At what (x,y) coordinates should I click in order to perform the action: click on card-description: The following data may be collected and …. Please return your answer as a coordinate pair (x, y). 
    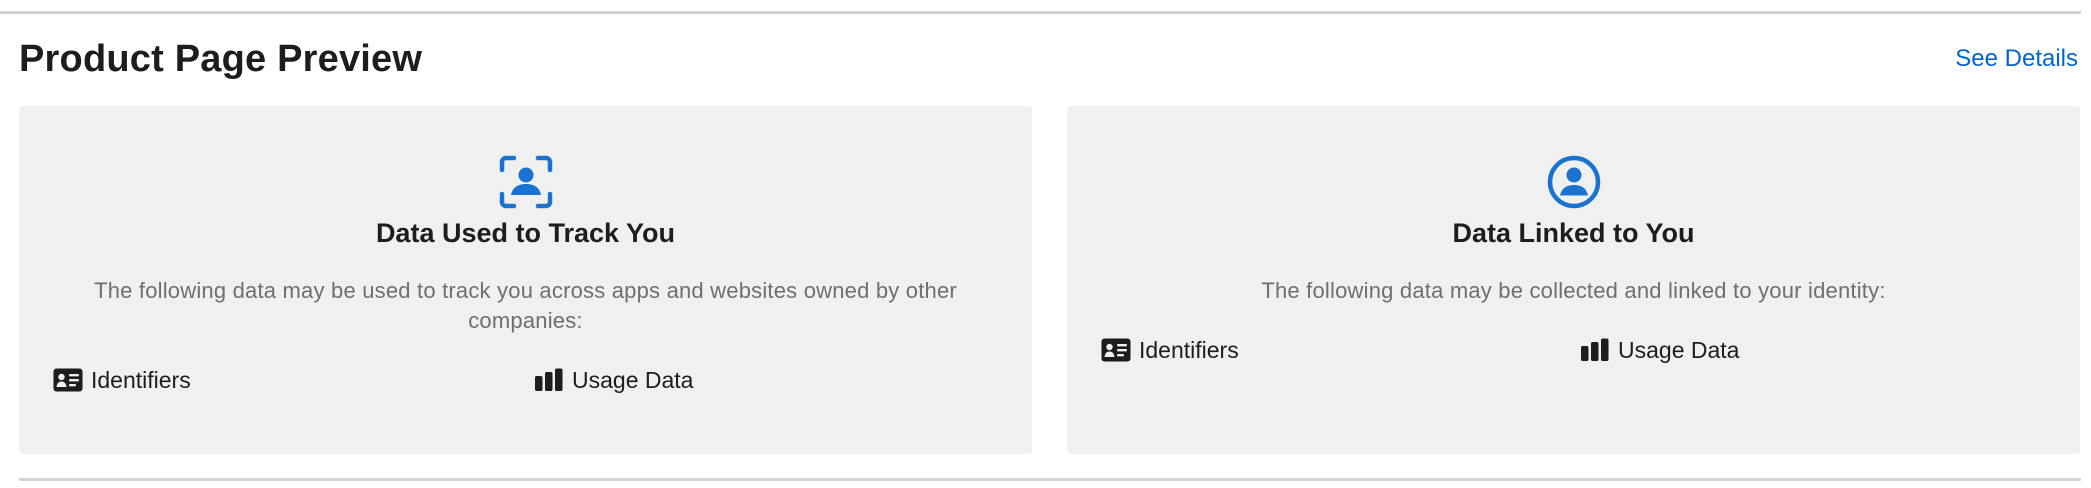
    Looking at the image, I should click on (1573, 290).